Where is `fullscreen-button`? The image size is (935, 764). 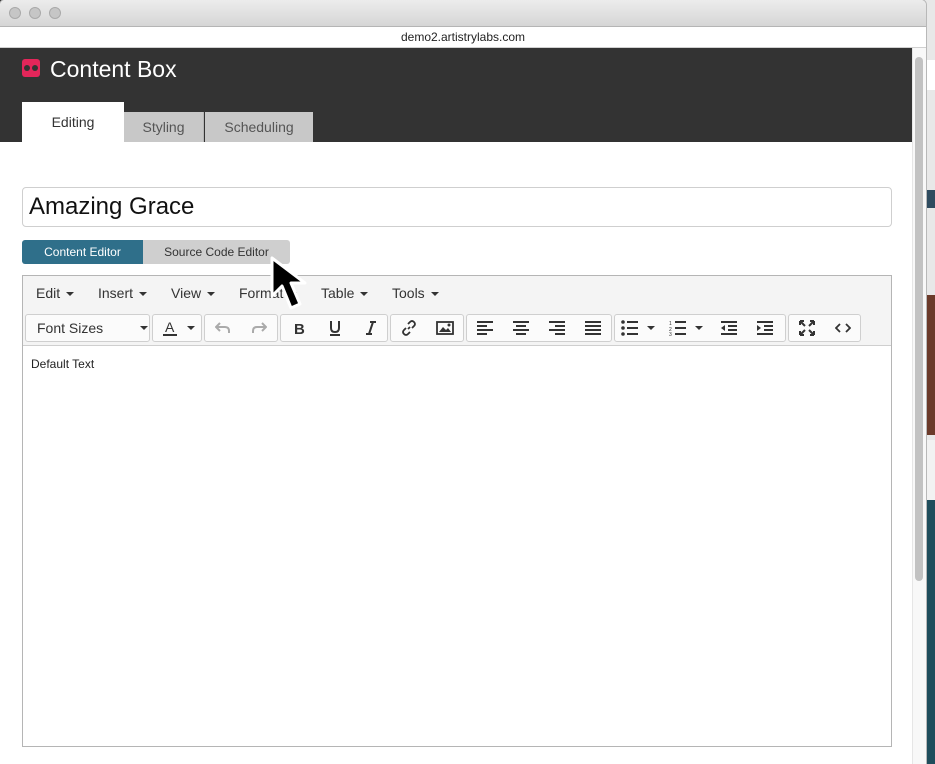 fullscreen-button is located at coordinates (807, 328).